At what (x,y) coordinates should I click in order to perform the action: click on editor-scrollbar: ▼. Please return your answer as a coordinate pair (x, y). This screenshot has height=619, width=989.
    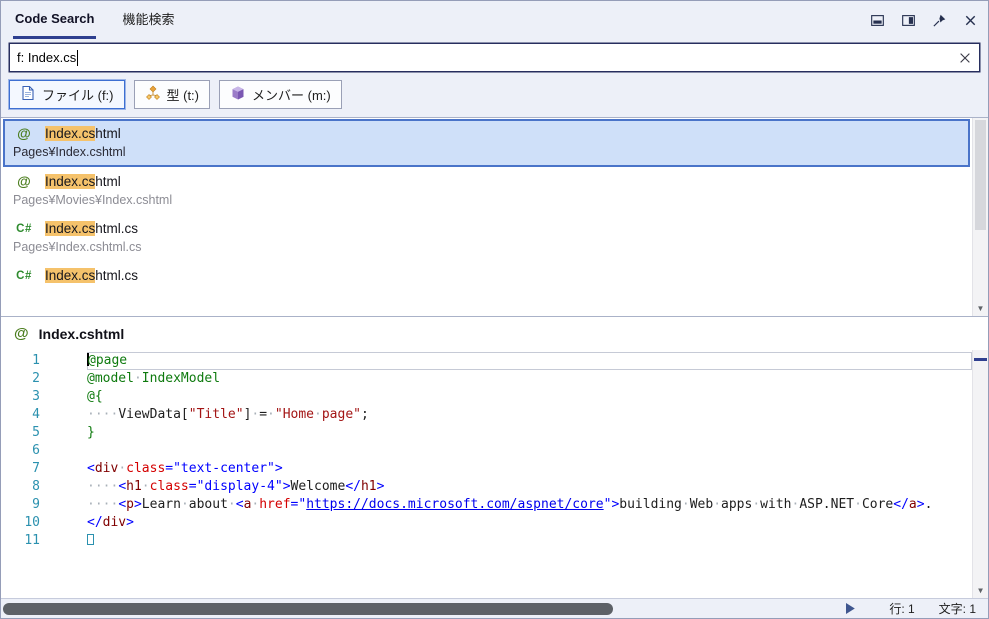
    Looking at the image, I should click on (980, 474).